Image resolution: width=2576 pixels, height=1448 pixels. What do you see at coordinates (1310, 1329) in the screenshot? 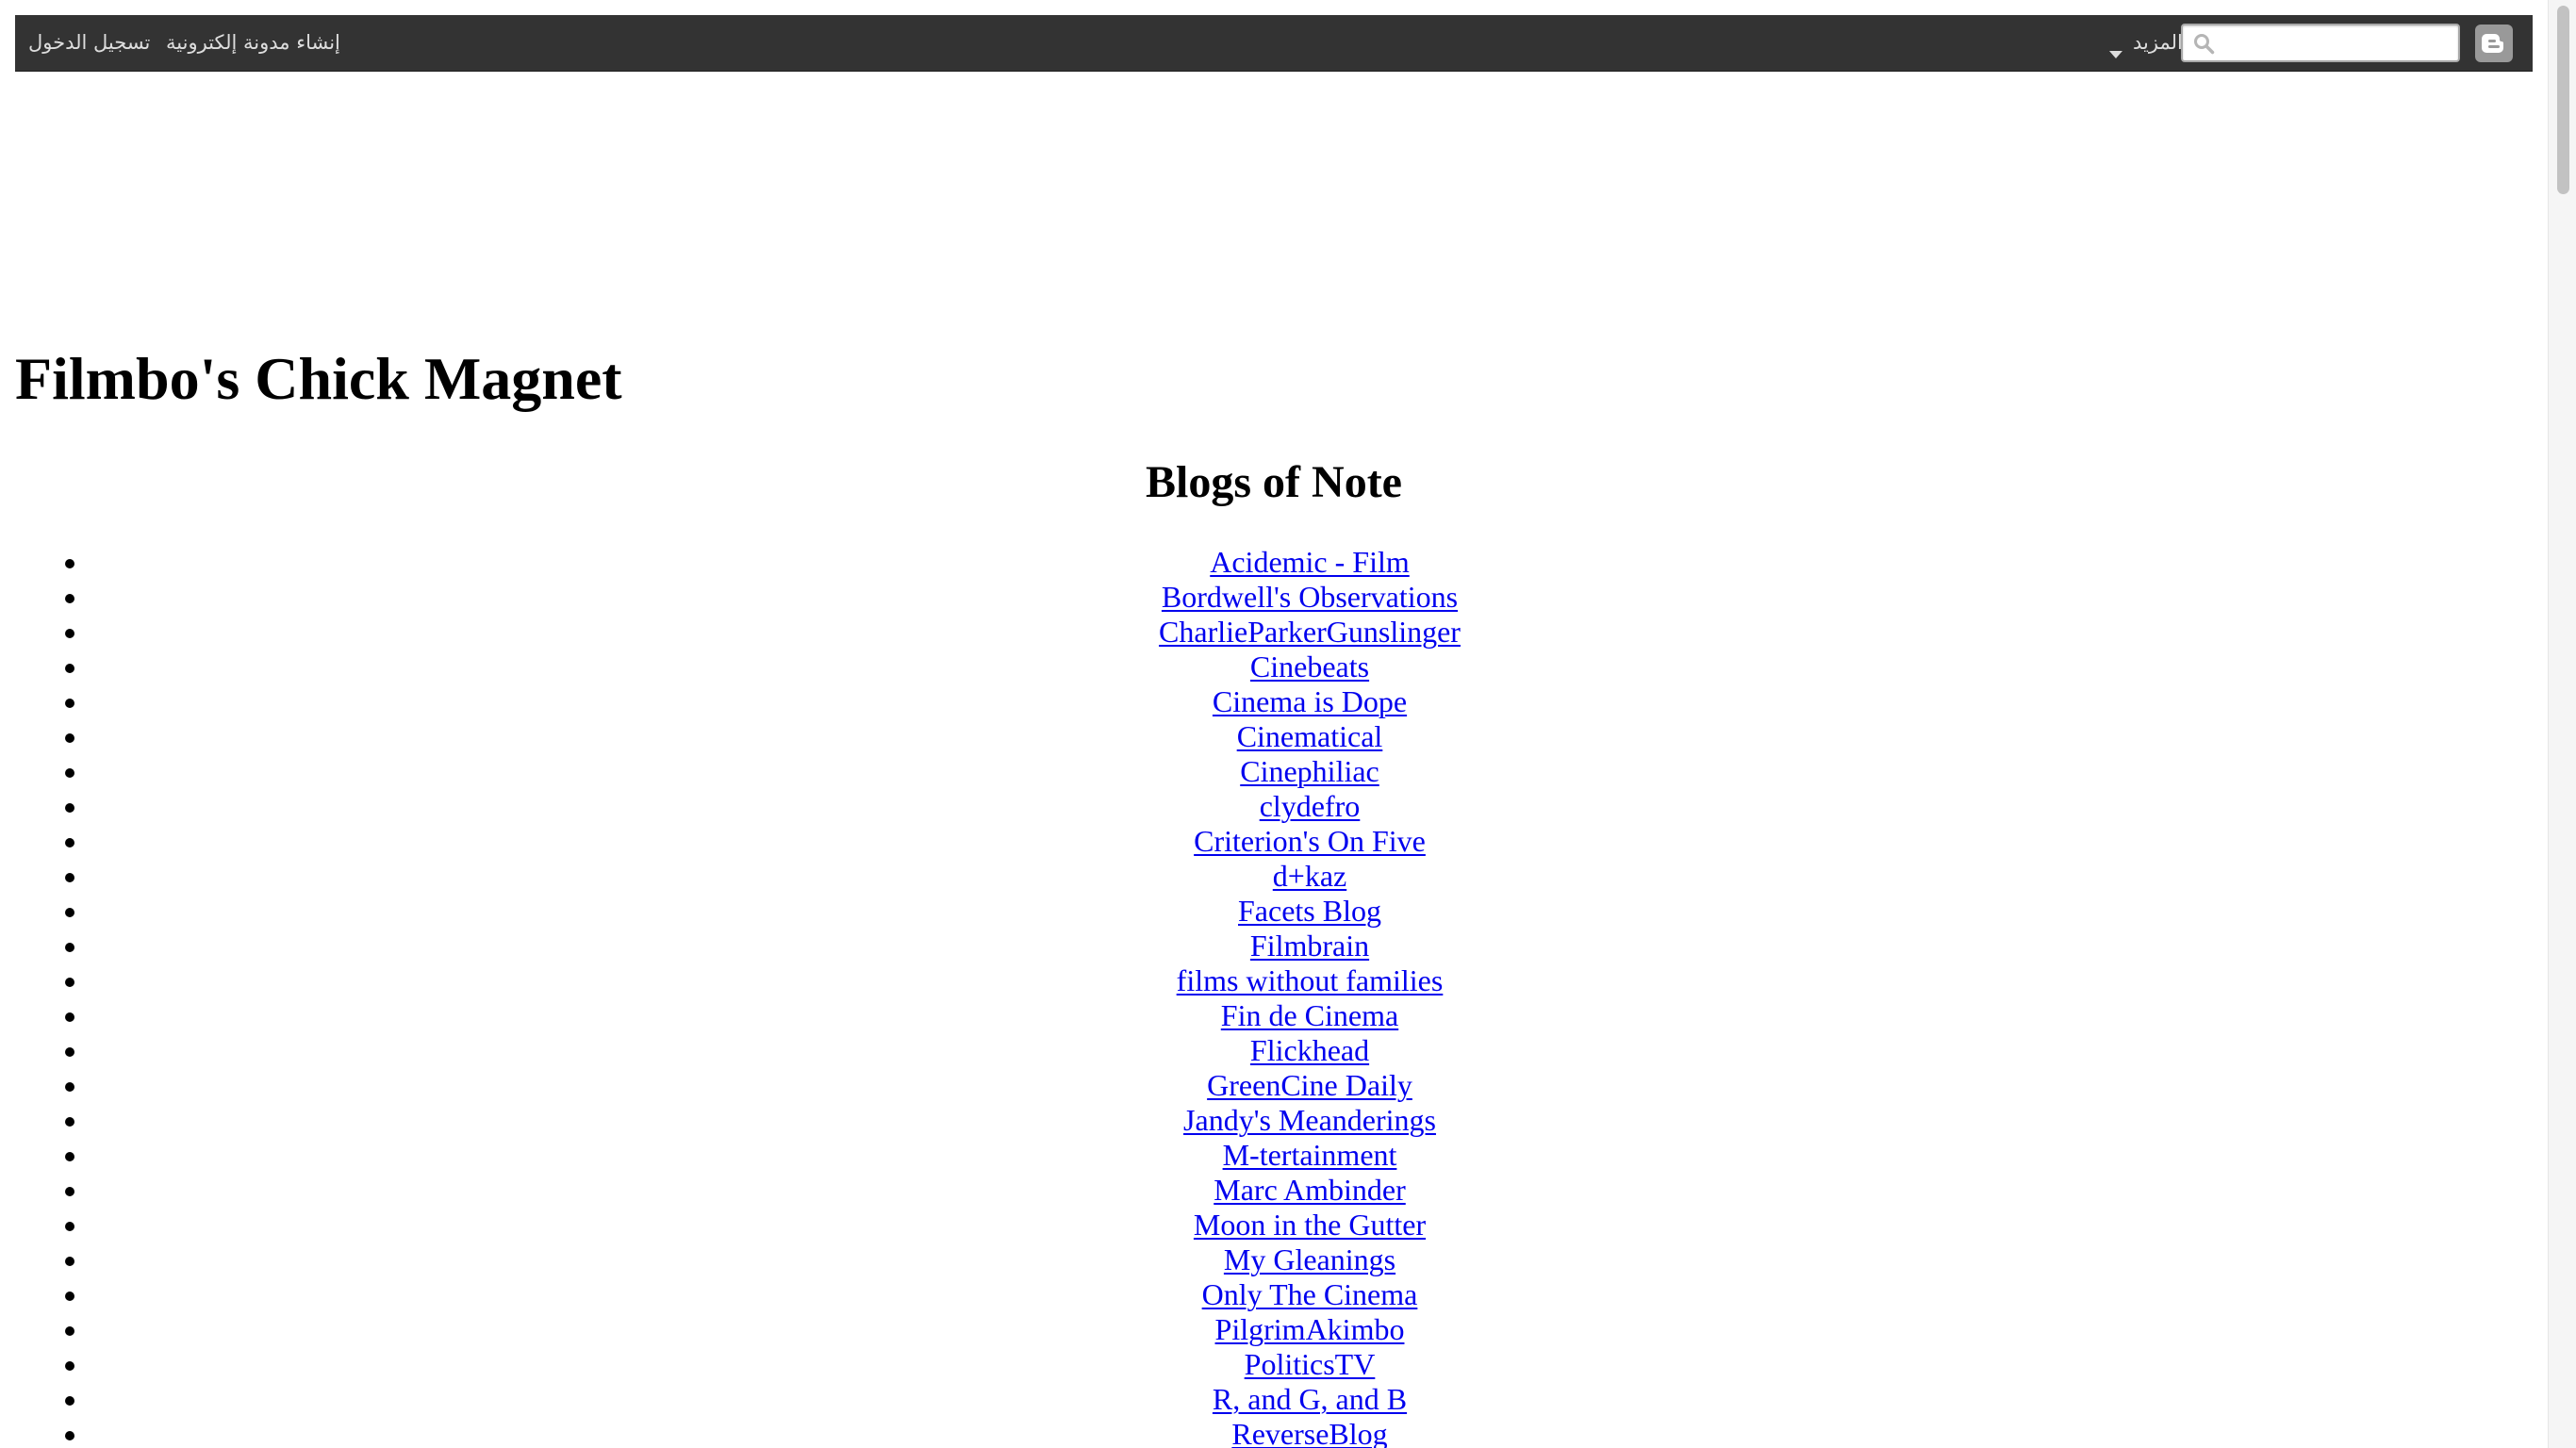
I see `blog-link: PilgrimAkimbo` at bounding box center [1310, 1329].